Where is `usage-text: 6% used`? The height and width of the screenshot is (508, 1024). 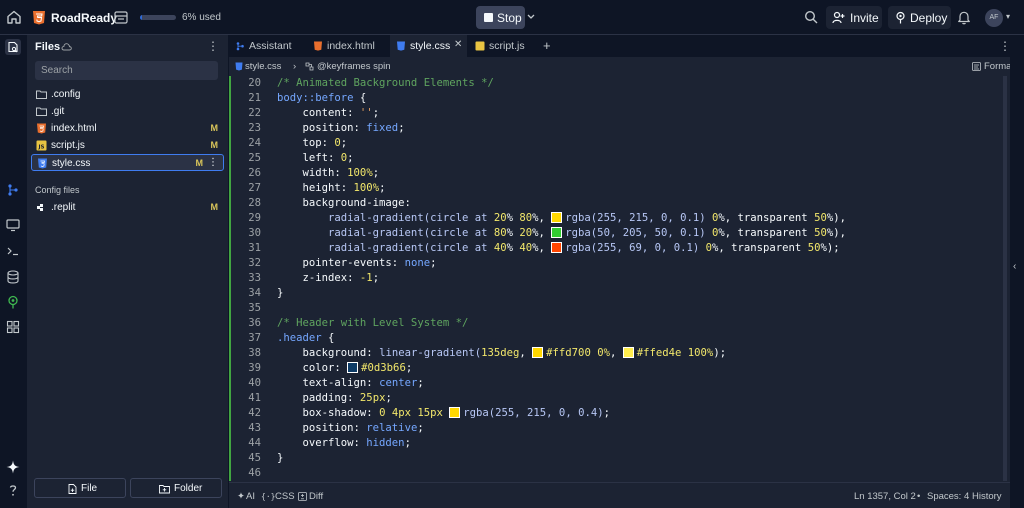 usage-text: 6% used is located at coordinates (201, 17).